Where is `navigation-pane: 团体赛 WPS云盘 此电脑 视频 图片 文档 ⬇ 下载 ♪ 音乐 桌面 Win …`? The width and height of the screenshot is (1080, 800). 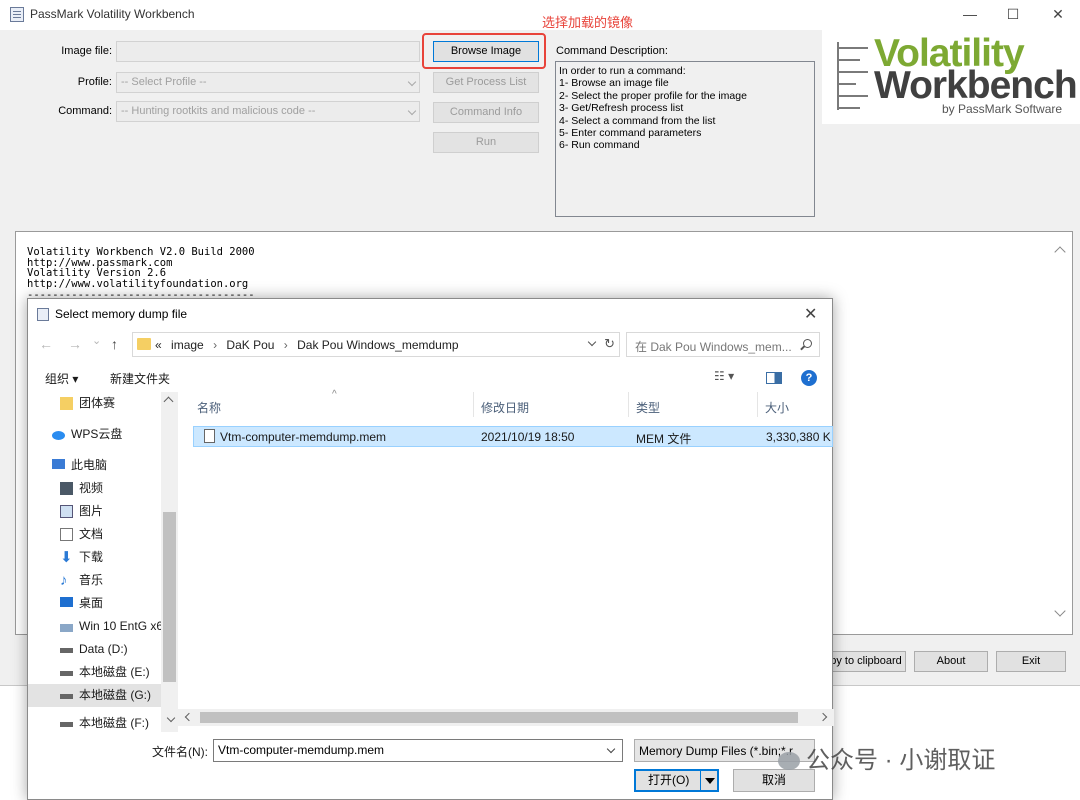 navigation-pane: 团体赛 WPS云盘 此电脑 视频 图片 文档 ⬇ 下载 ♪ 音乐 桌面 Win … is located at coordinates (103, 562).